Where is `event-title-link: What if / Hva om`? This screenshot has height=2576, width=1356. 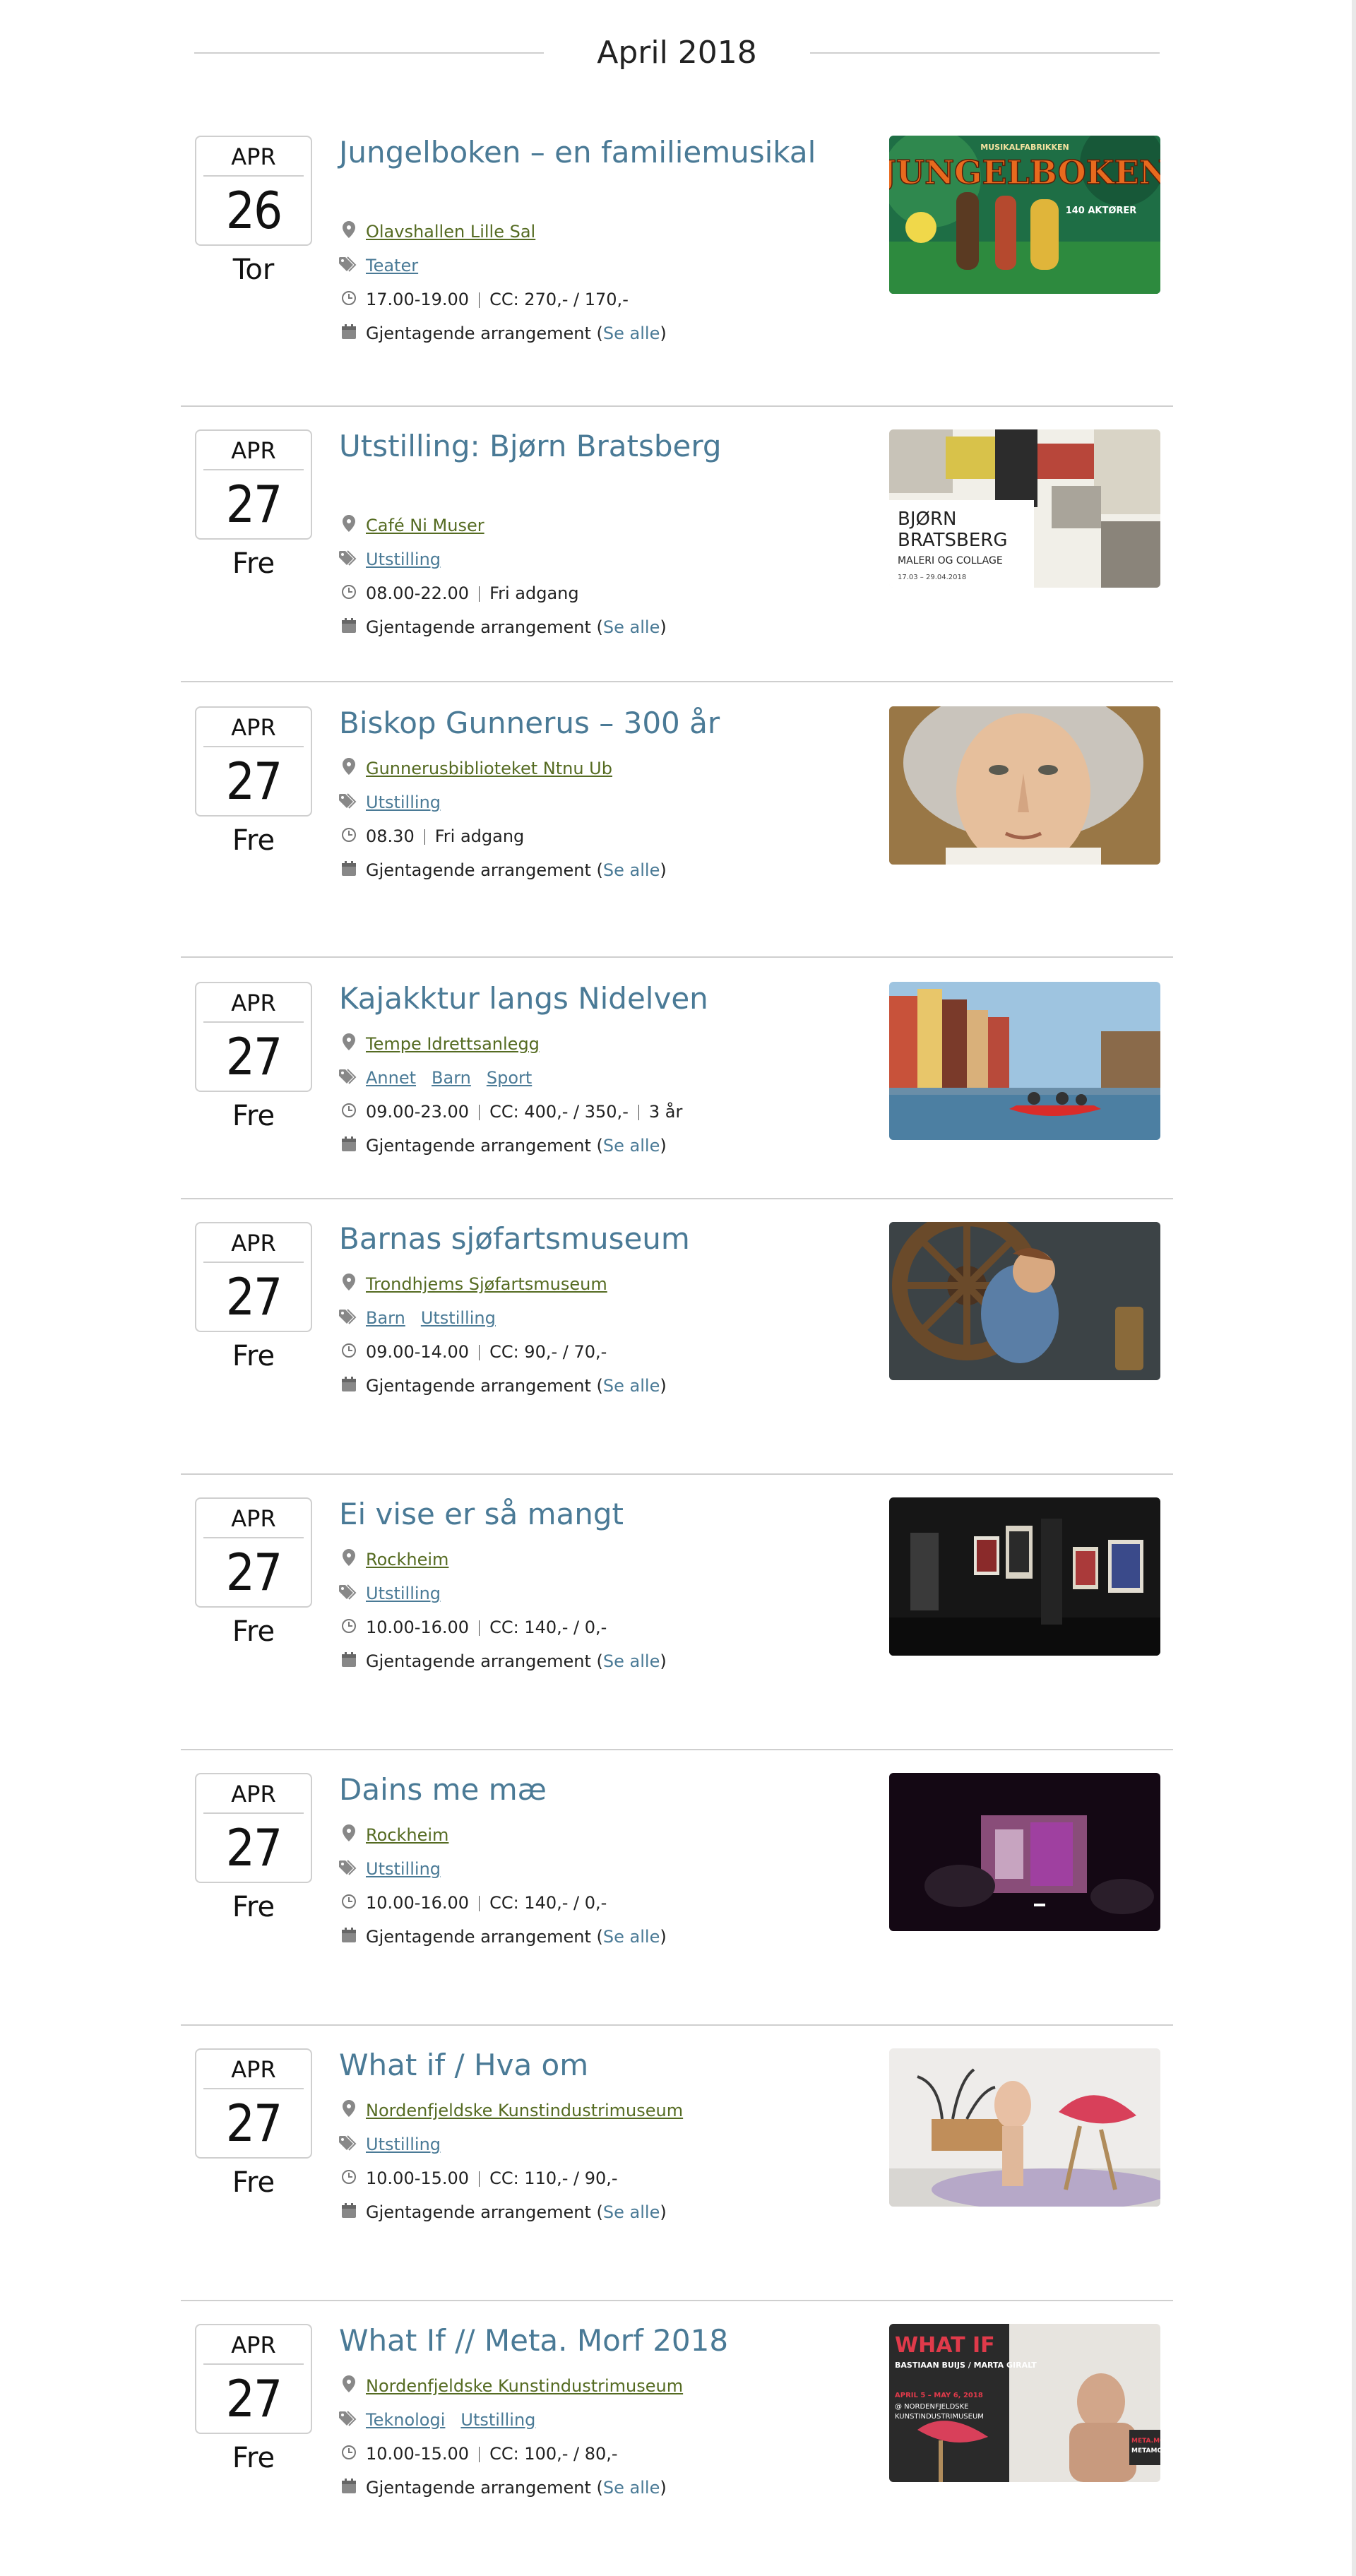
event-title-link: What if / Hva om is located at coordinates (586, 2065).